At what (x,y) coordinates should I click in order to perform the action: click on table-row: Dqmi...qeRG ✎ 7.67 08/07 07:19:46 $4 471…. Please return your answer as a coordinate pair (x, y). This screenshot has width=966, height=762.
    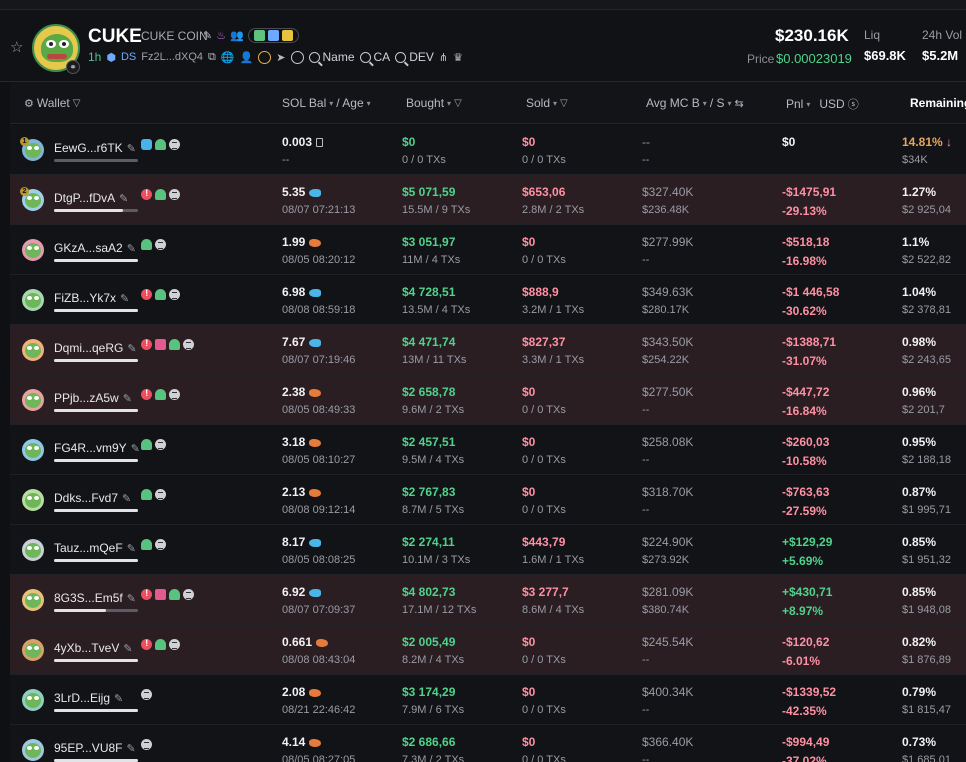
    Looking at the image, I should click on (488, 350).